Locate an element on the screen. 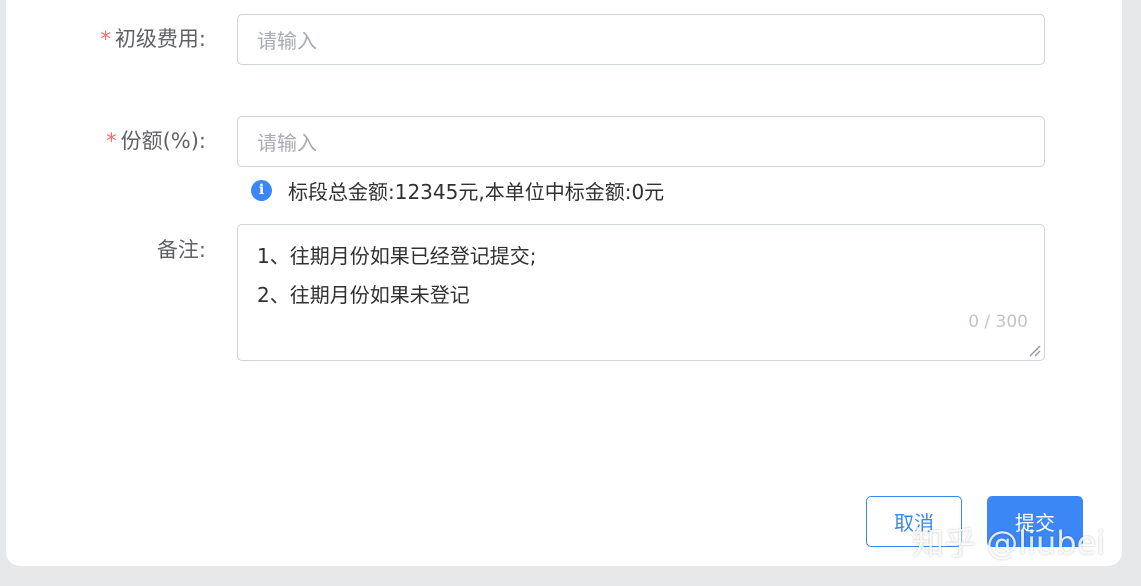  initial-fee-placeholder: 请输入 is located at coordinates (287, 41).